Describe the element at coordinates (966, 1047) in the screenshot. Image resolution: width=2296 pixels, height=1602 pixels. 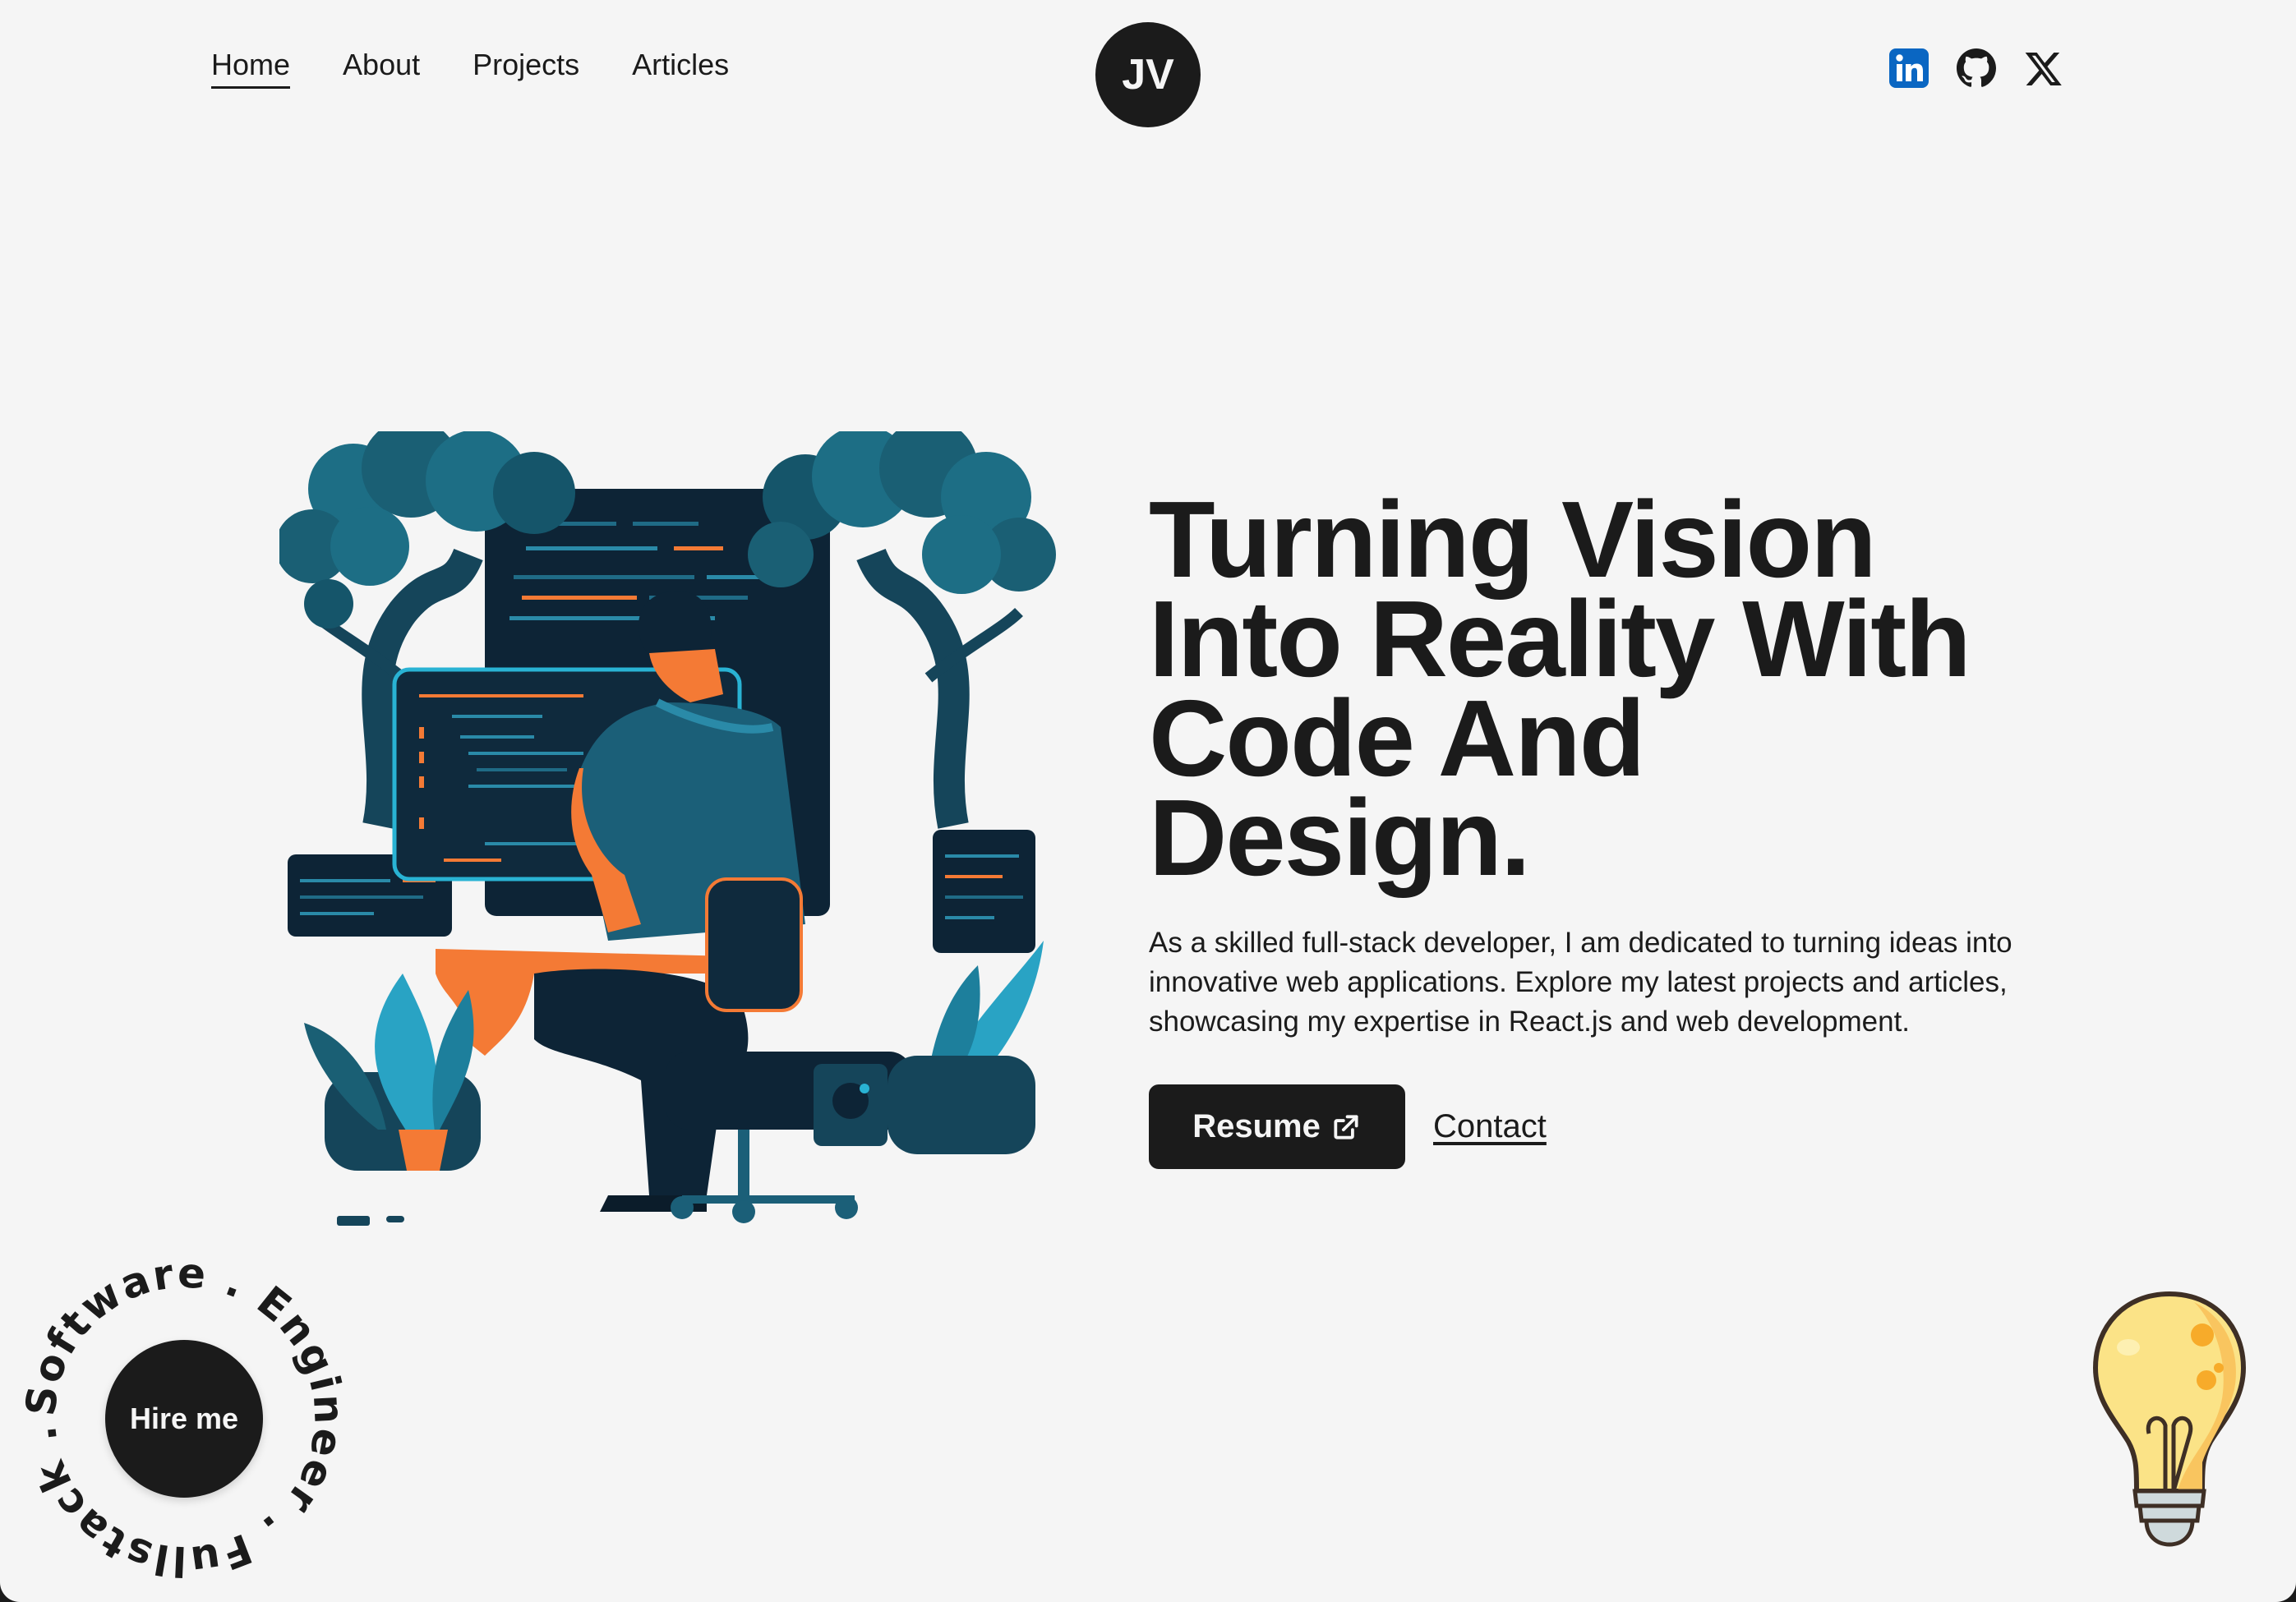
I see `plant-right` at that location.